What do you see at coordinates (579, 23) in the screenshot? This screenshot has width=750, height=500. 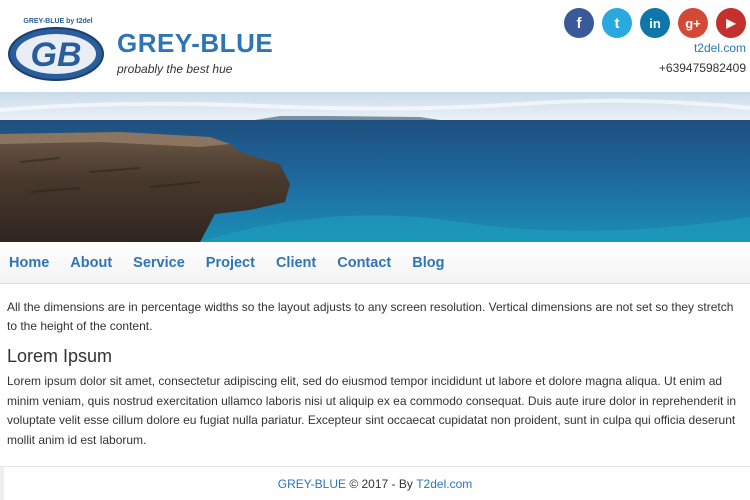 I see `facebook-icon: f` at bounding box center [579, 23].